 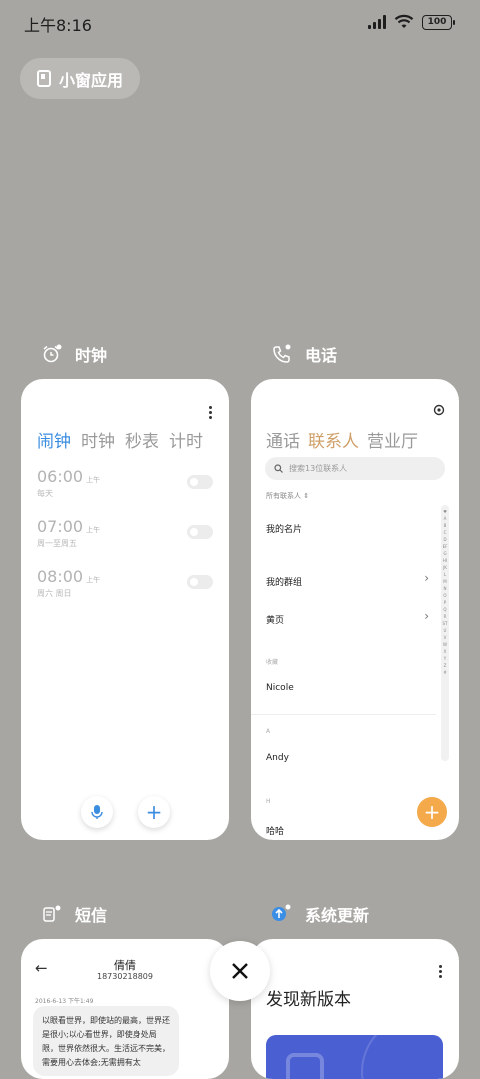 I want to click on contact-filter: 所有联系人 ⇕, so click(x=287, y=496).